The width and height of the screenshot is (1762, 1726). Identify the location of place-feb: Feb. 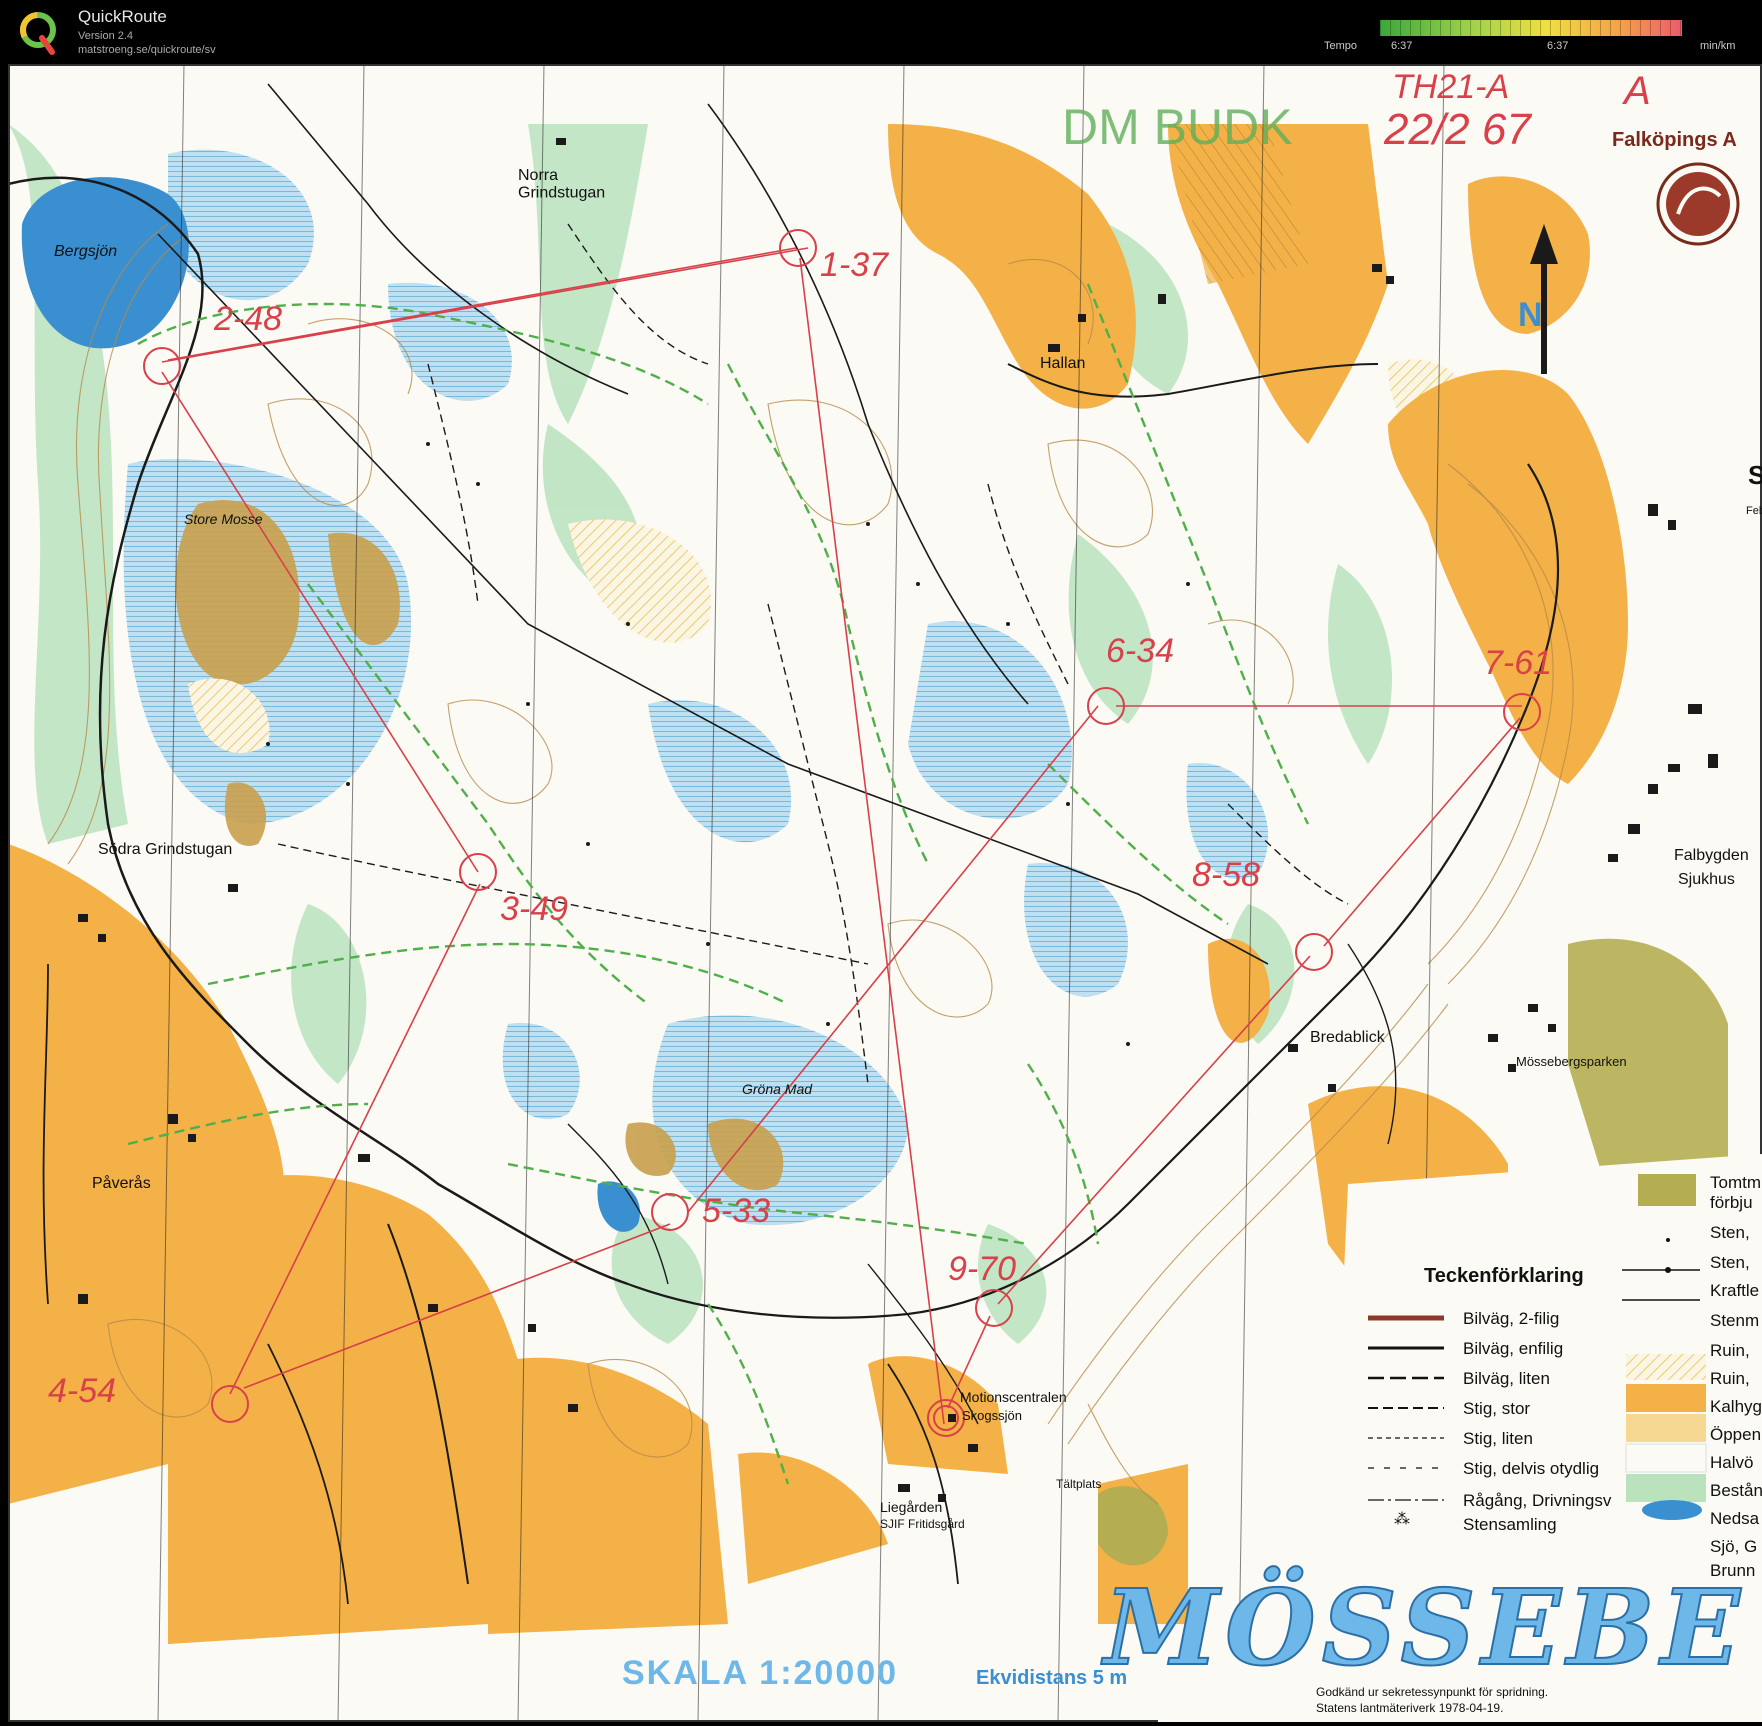
(1754, 511).